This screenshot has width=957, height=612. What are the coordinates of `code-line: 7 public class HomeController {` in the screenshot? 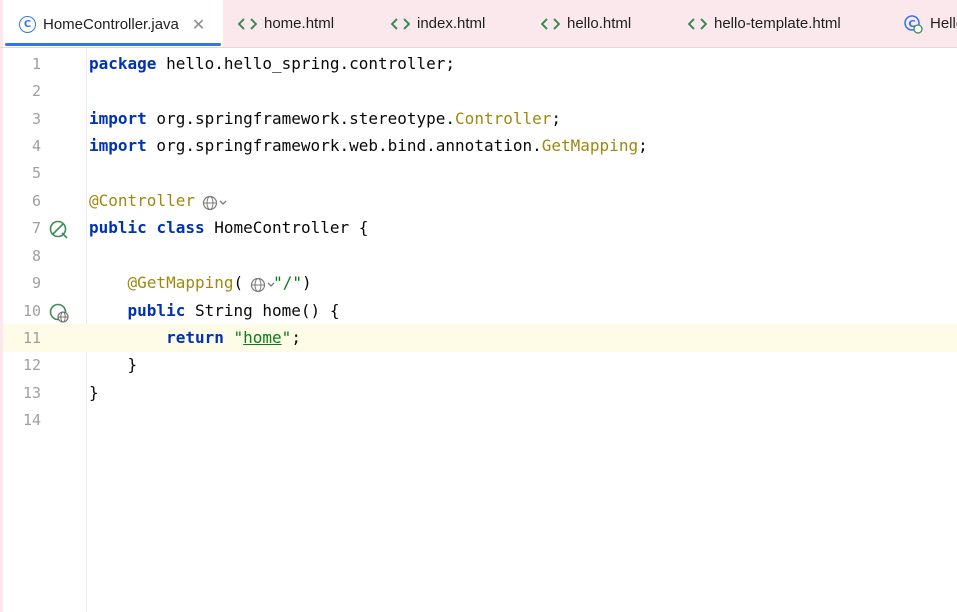 It's located at (480, 228).